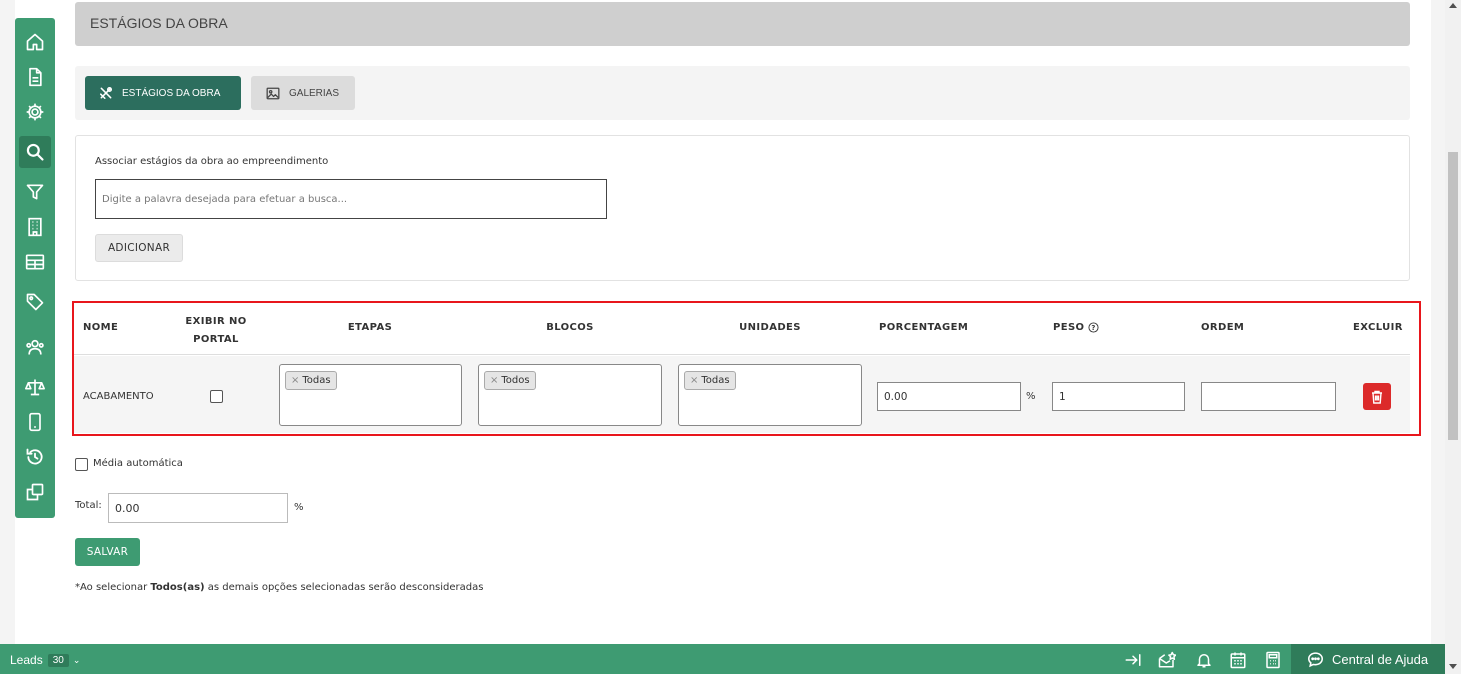 The height and width of the screenshot is (674, 1461). I want to click on mobile-icon, so click(35, 422).